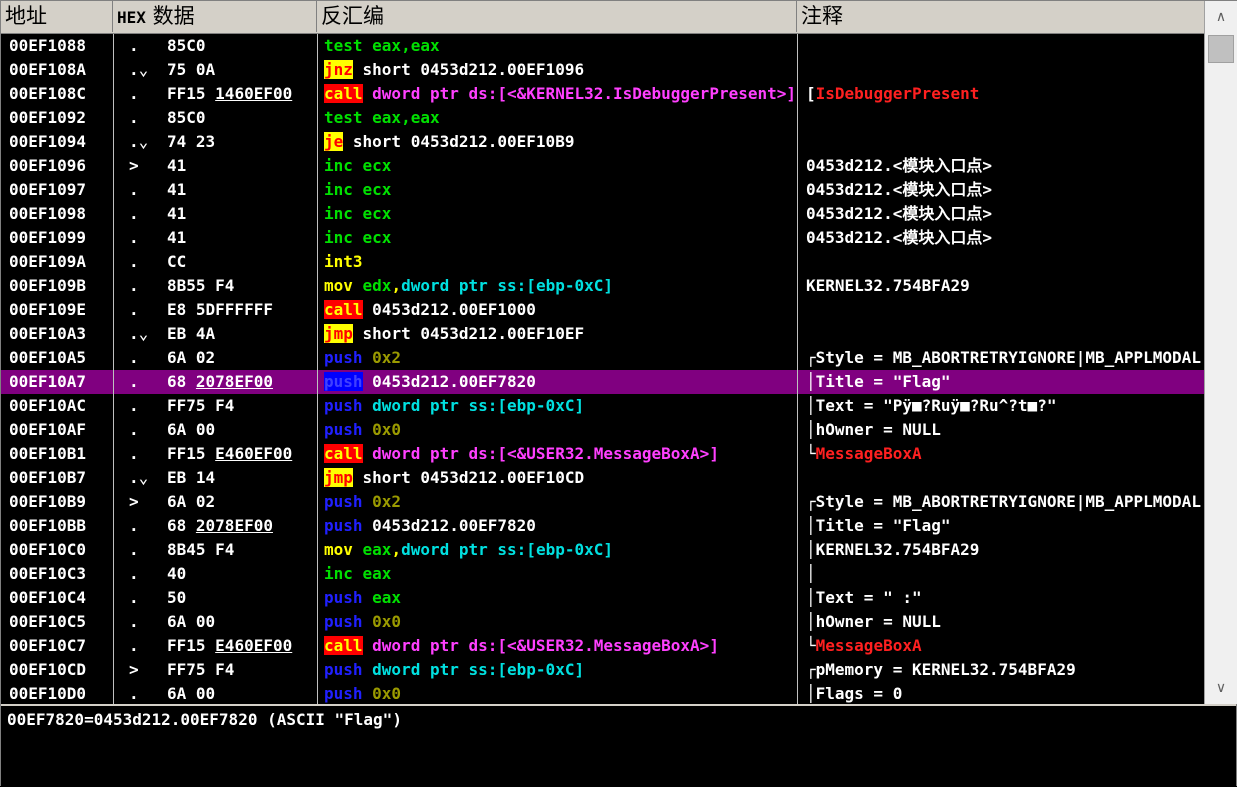 This screenshot has height=787, width=1237. What do you see at coordinates (352, 16) in the screenshot?
I see `disassembly-header-label: 反汇编` at bounding box center [352, 16].